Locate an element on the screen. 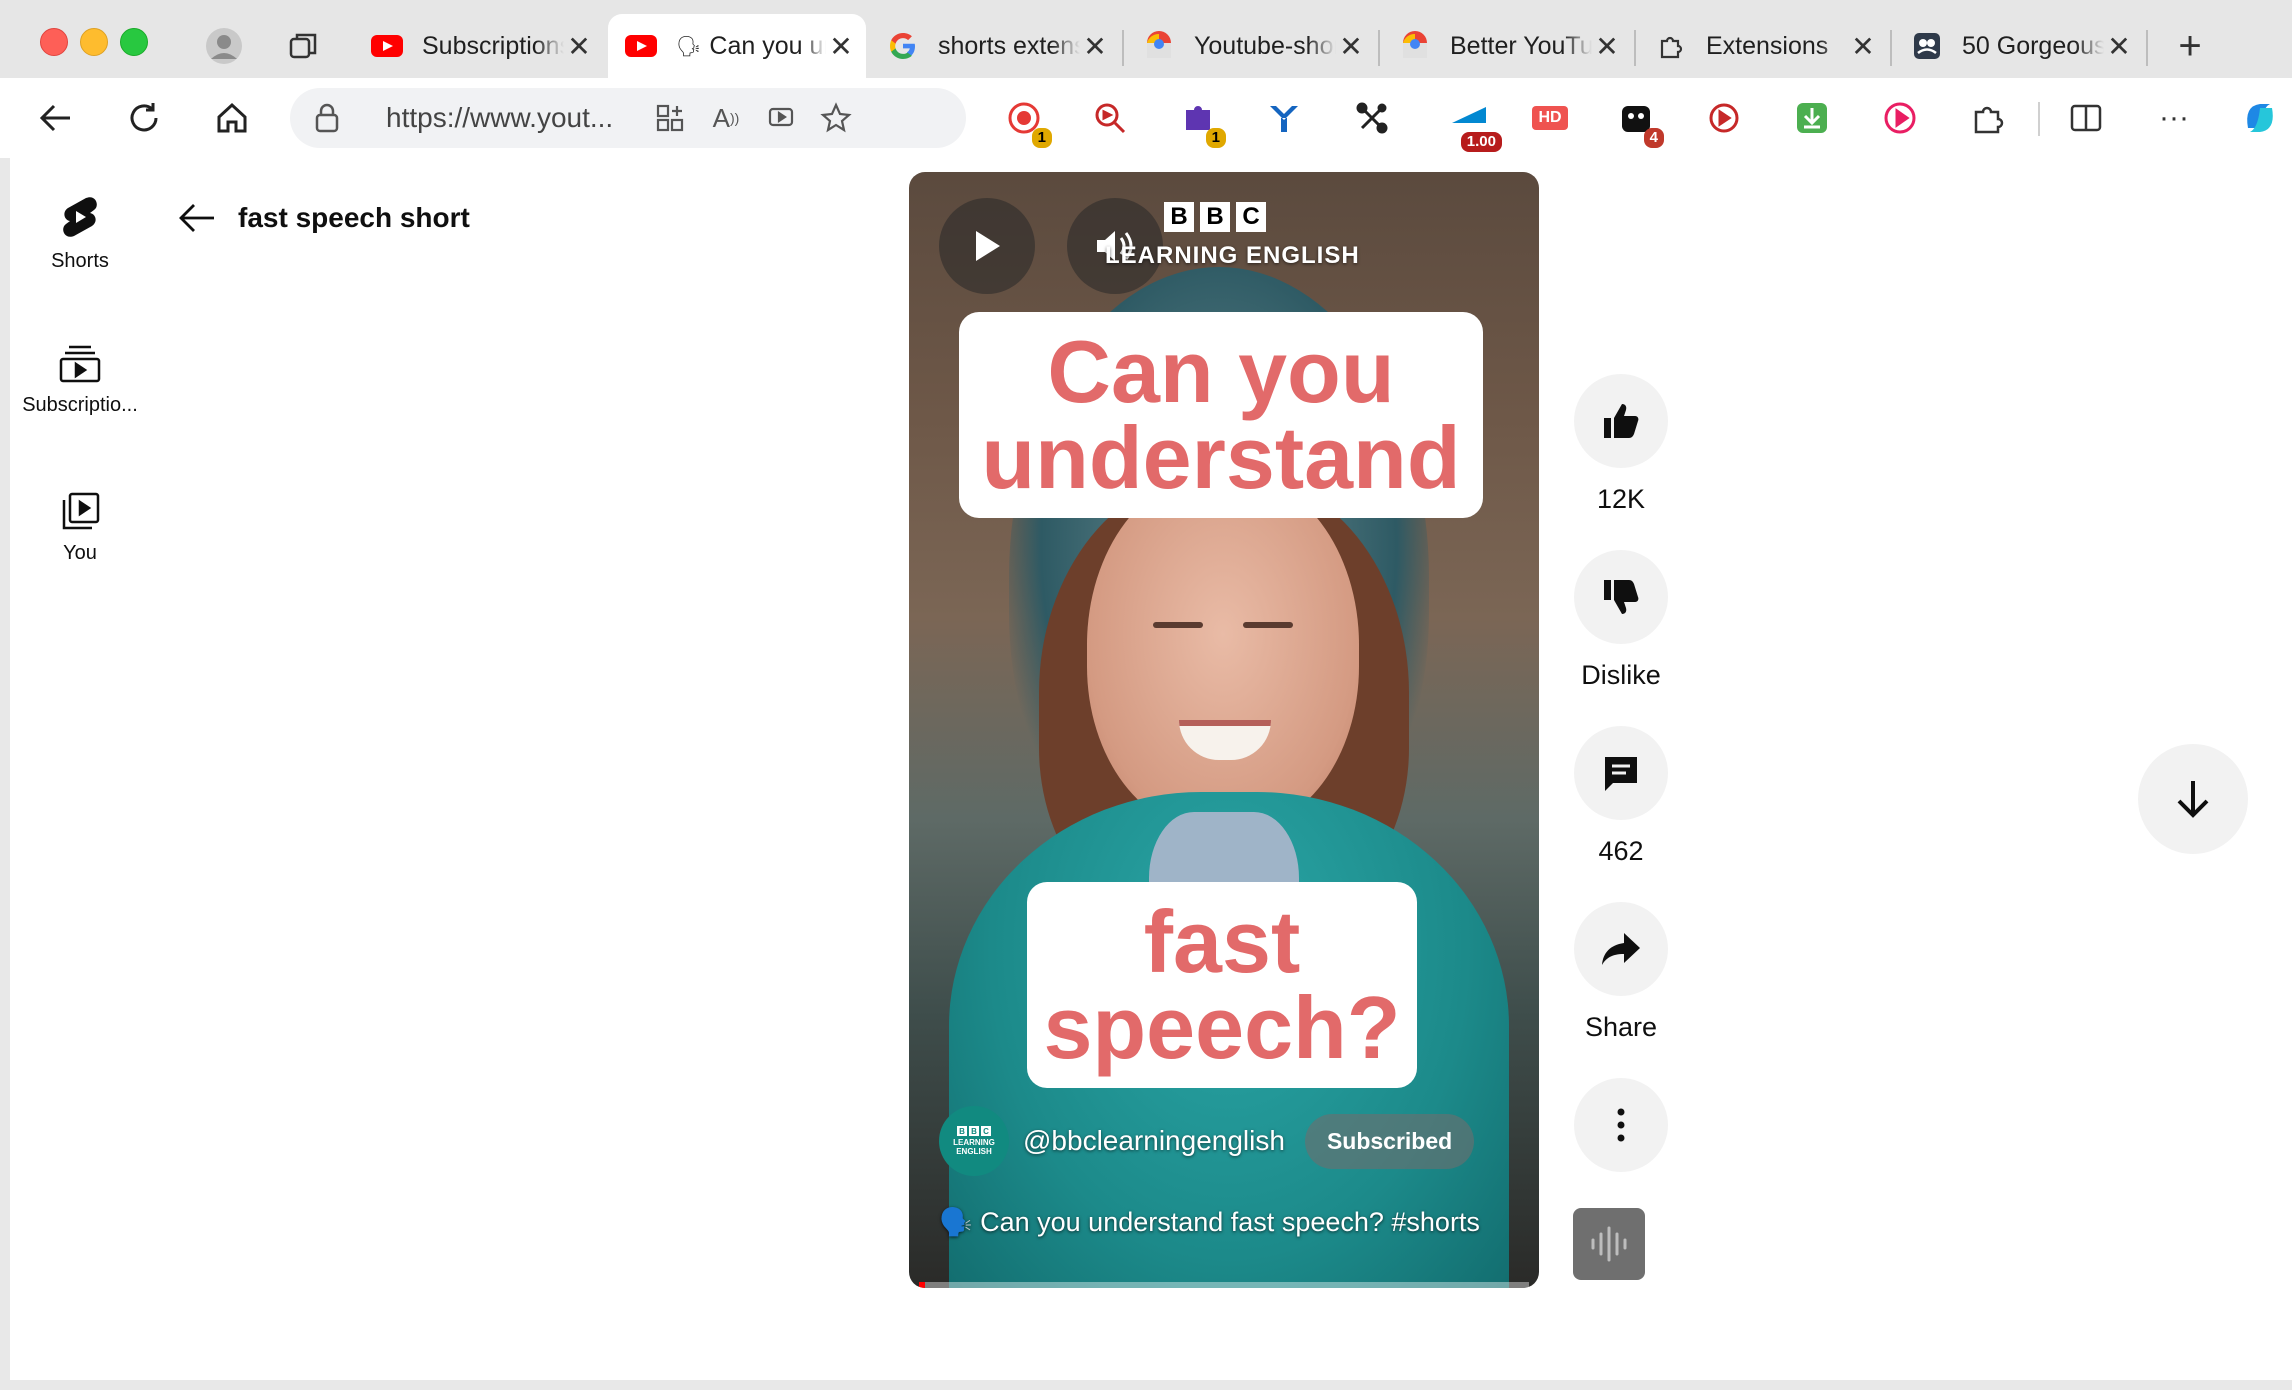 This screenshot has width=2292, height=1390. video-progress-bar is located at coordinates (1224, 1285).